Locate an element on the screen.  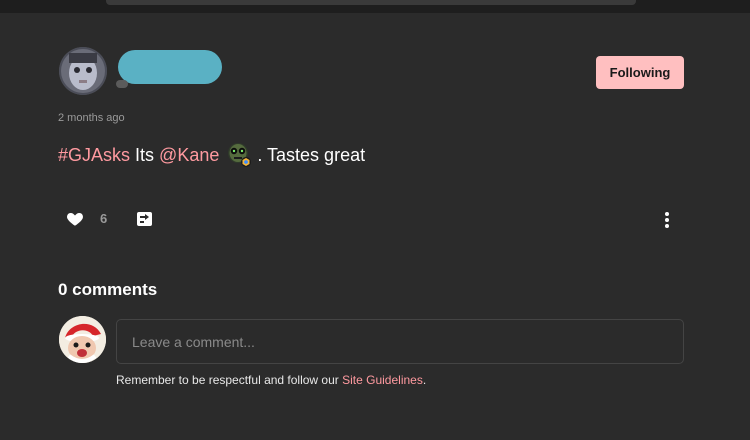
like-button is located at coordinates (75, 219).